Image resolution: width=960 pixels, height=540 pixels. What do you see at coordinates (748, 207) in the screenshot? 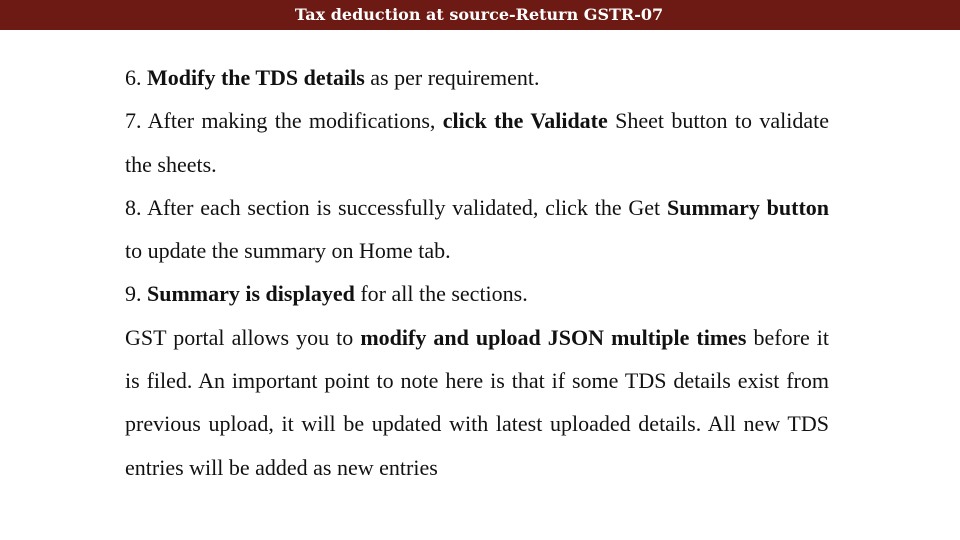
I see `step-emphasis: Summary button` at bounding box center [748, 207].